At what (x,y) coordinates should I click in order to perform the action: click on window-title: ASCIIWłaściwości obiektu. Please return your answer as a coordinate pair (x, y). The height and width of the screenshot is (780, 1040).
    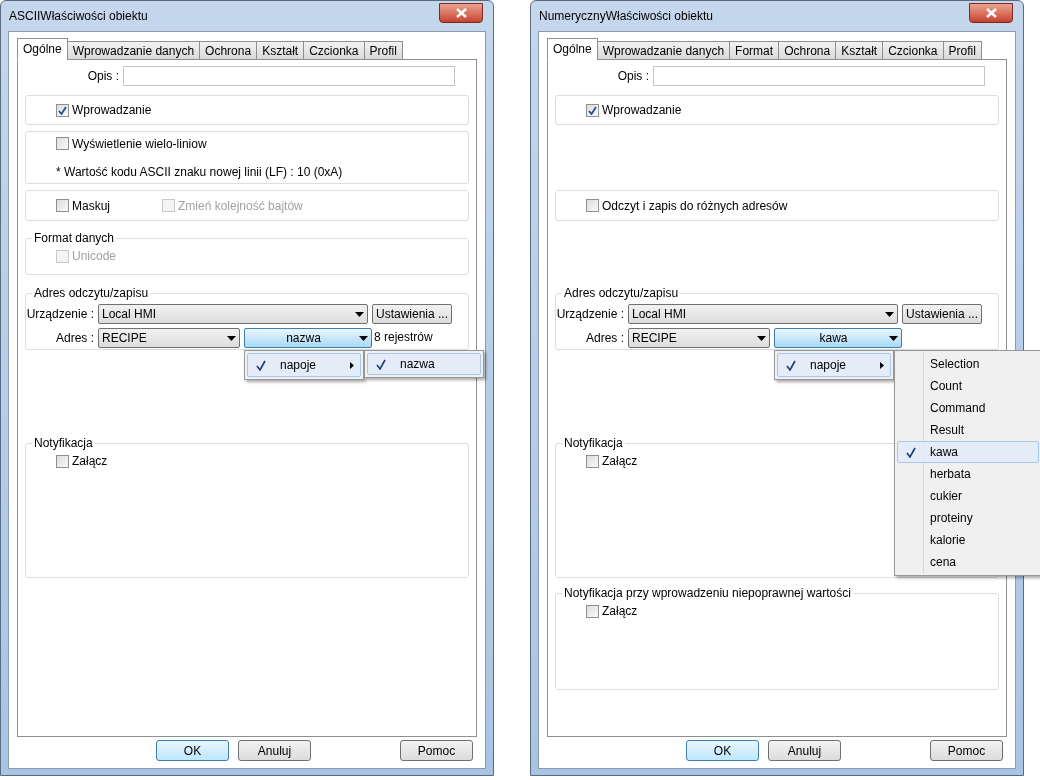
    Looking at the image, I should click on (78, 16).